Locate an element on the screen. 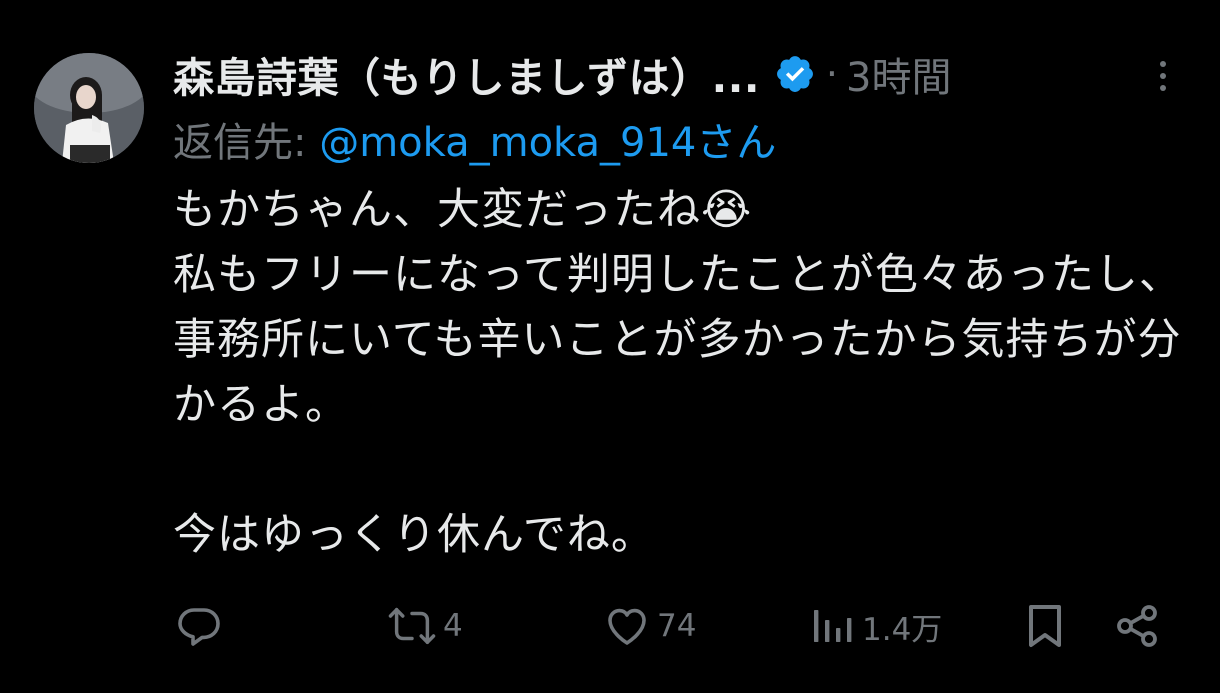 The image size is (1220, 693). share-icon is located at coordinates (1137, 626).